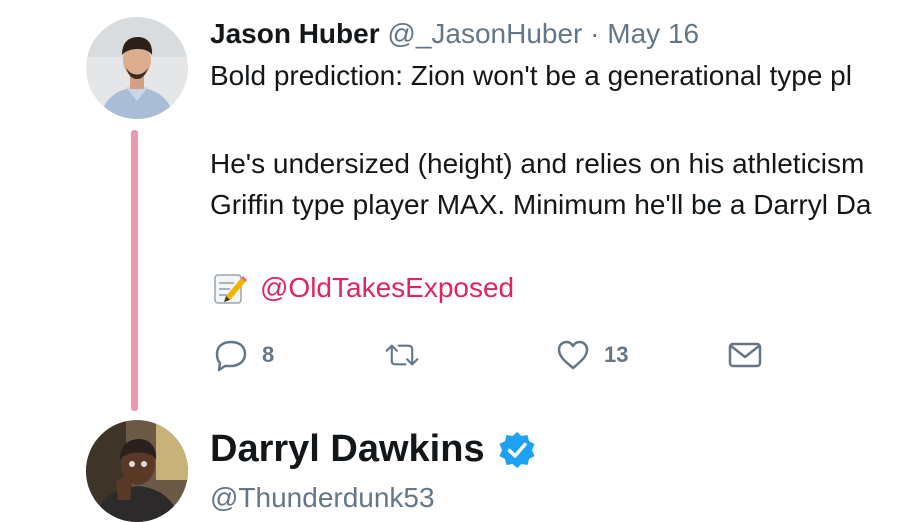 This screenshot has height=522, width=912. I want to click on tweet-header: Jason Huber @_JasonHuber · May 16, so click(454, 34).